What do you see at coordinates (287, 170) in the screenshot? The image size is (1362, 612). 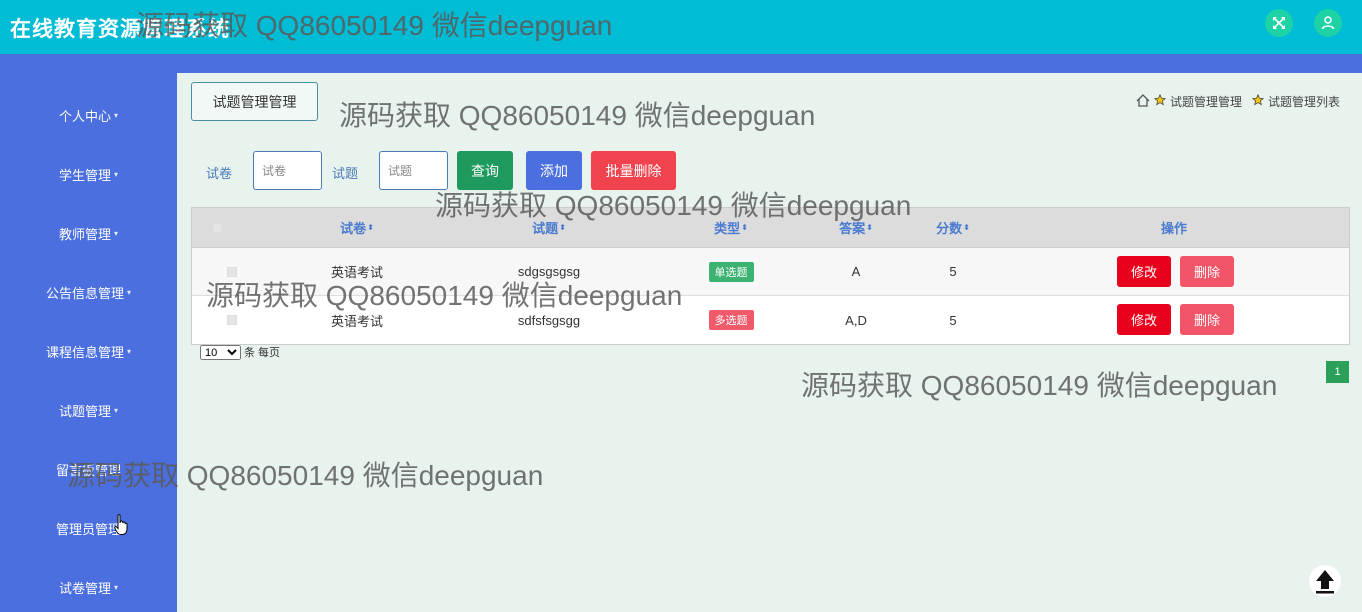 I see `paper-search-input` at bounding box center [287, 170].